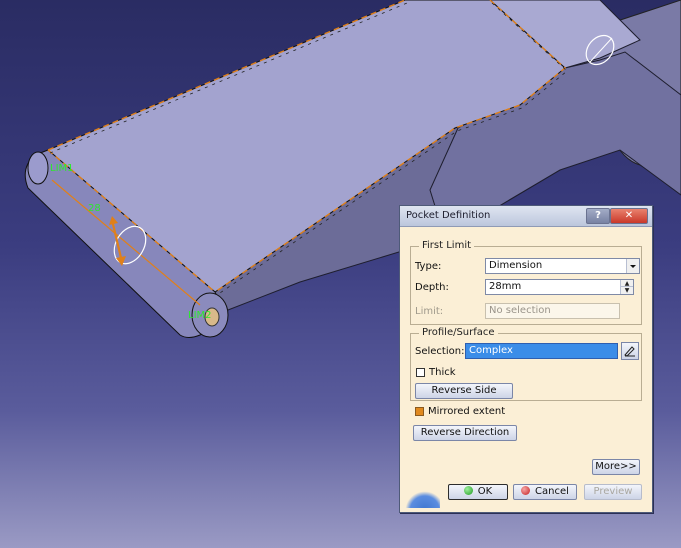  What do you see at coordinates (626, 283) in the screenshot?
I see `spin-up-icon: ▲` at bounding box center [626, 283].